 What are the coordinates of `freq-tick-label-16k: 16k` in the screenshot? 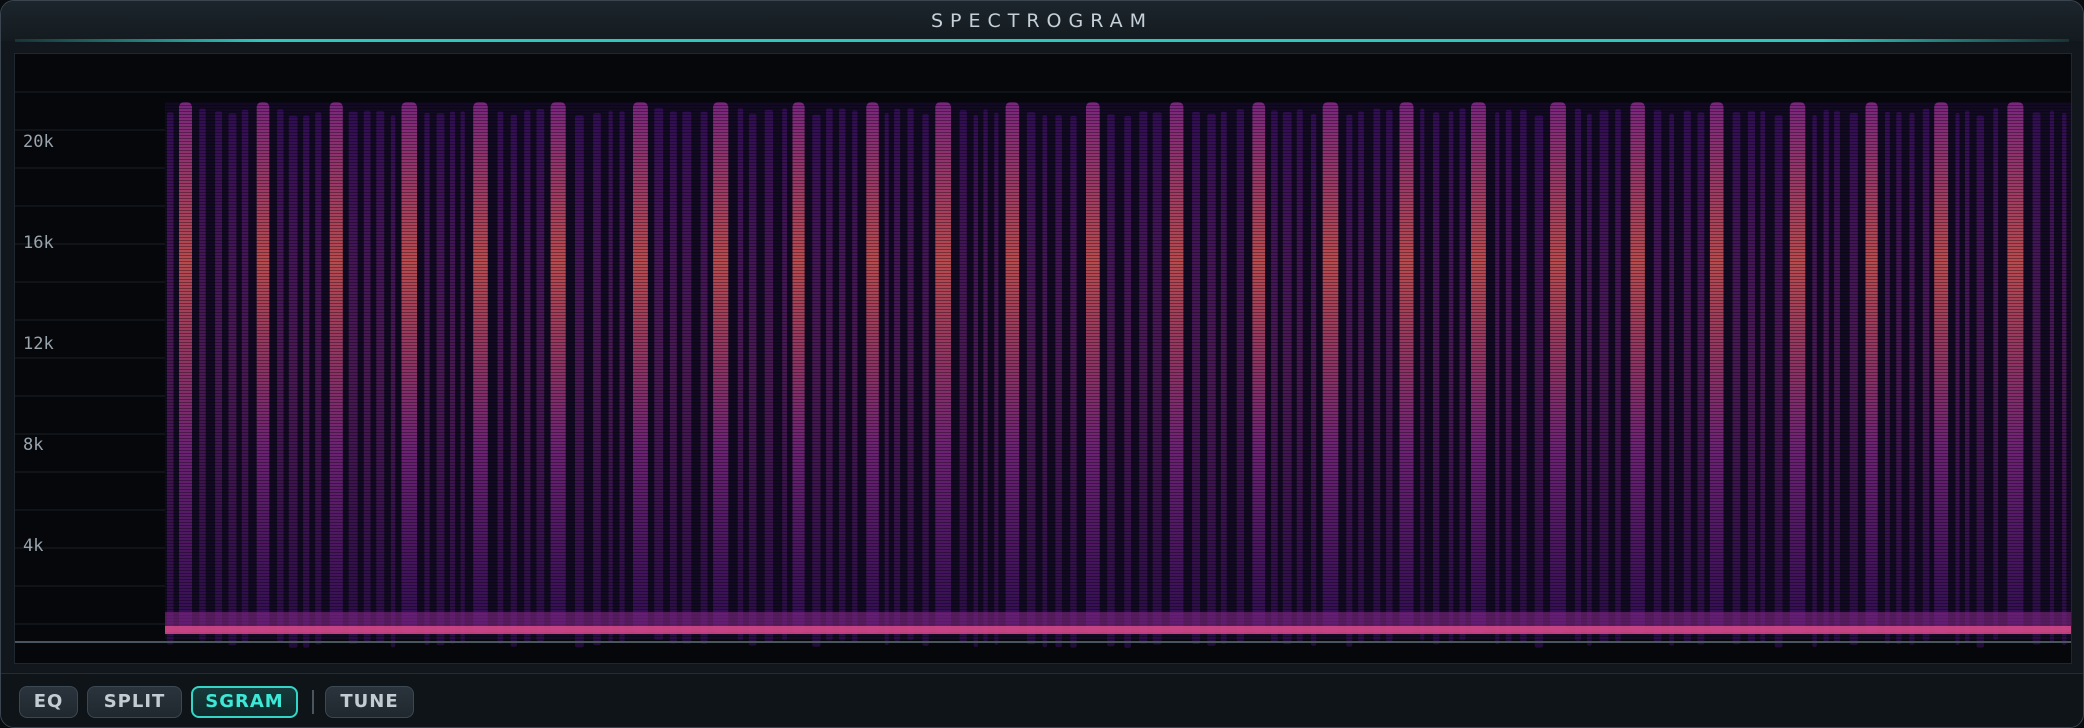 It's located at (38, 243).